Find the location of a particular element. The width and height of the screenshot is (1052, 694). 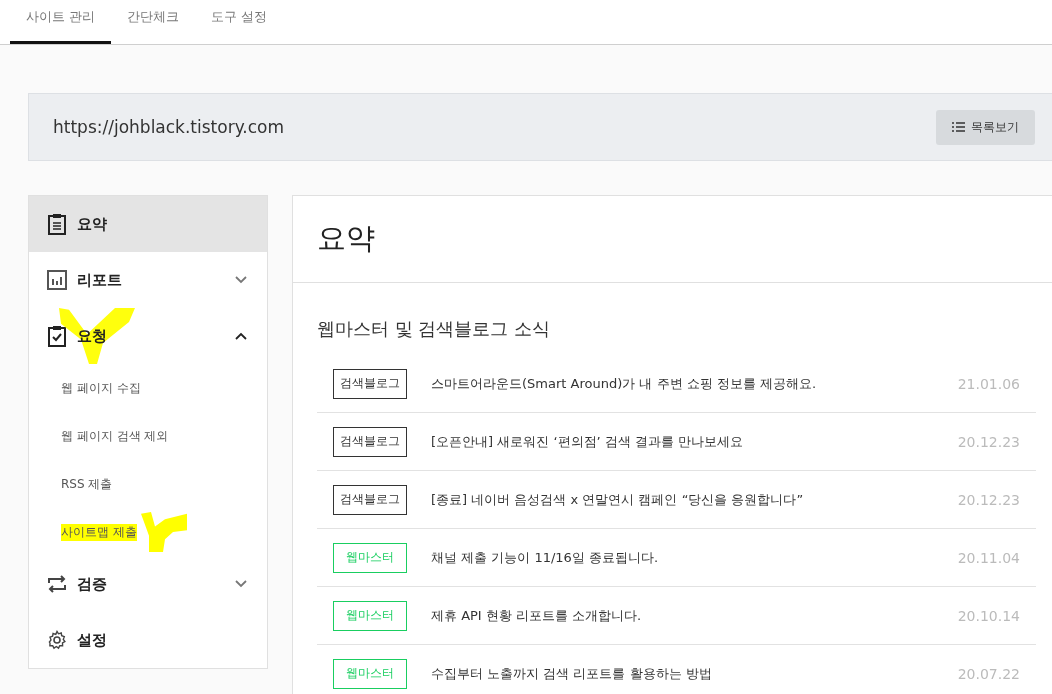

news-link: 수집부터 노출까지 검색 리포트를 활용하는 방법 is located at coordinates (694, 673).